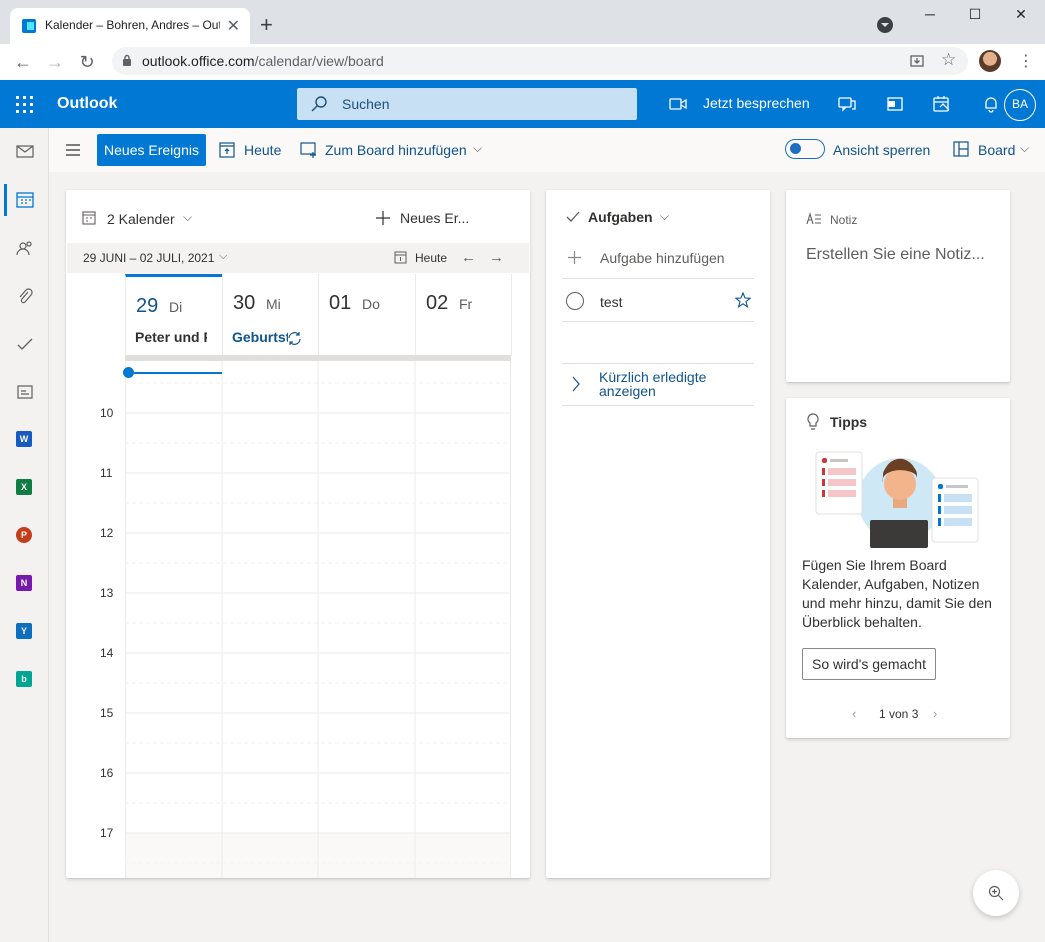 Image resolution: width=1045 pixels, height=942 pixels. What do you see at coordinates (869, 664) in the screenshot?
I see `how-to-button: So wird's gemacht` at bounding box center [869, 664].